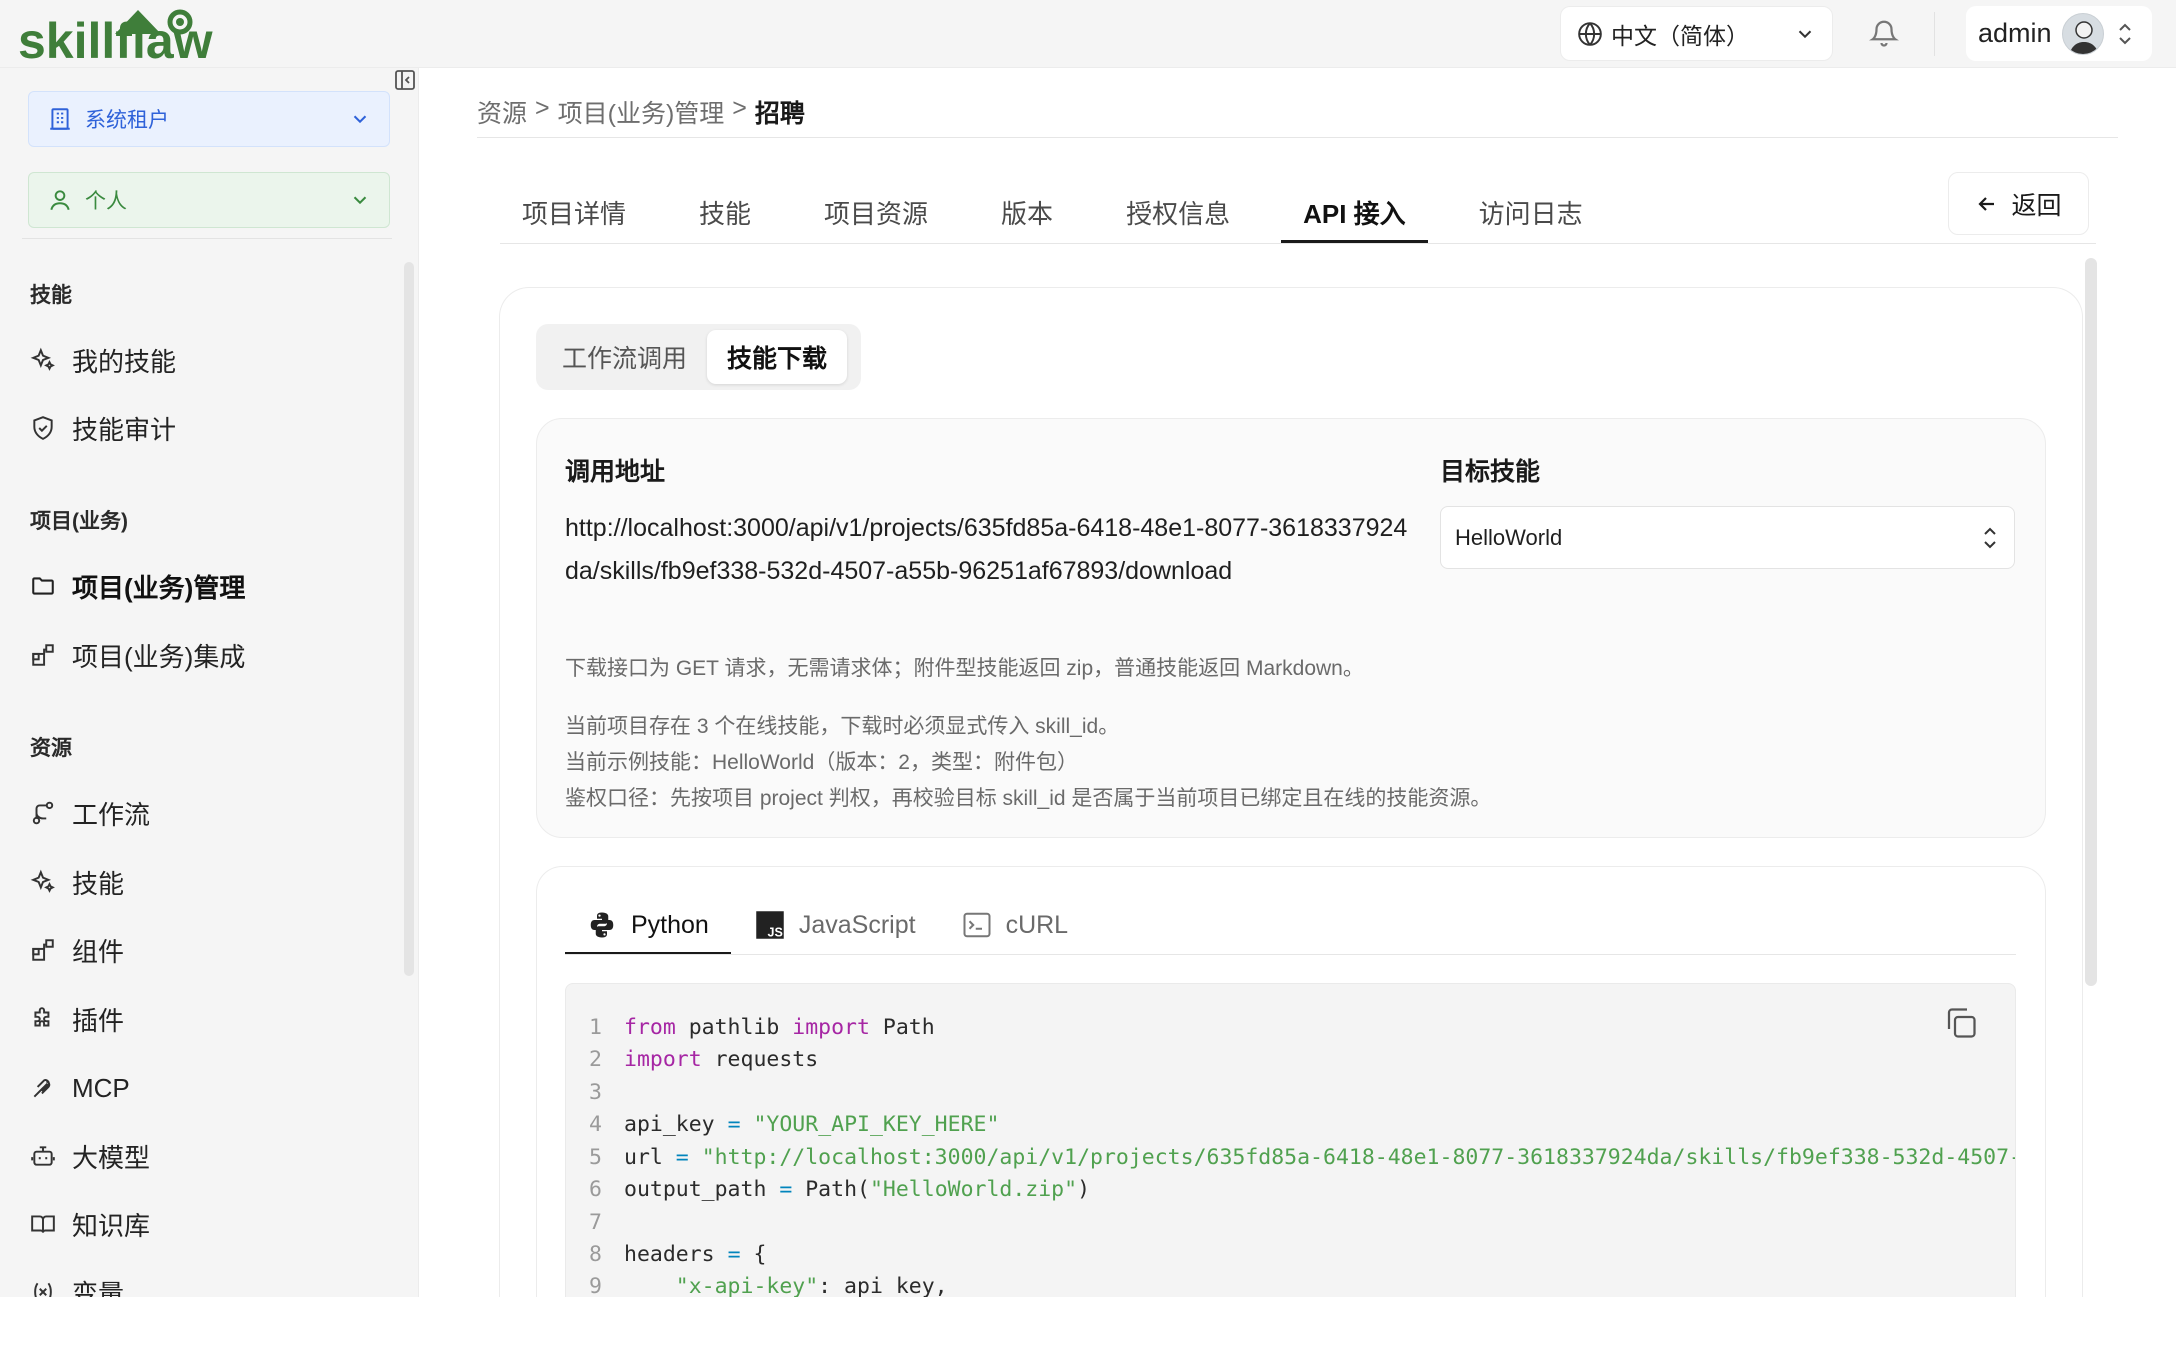 This screenshot has height=1368, width=2176. I want to click on username: admin, so click(2015, 33).